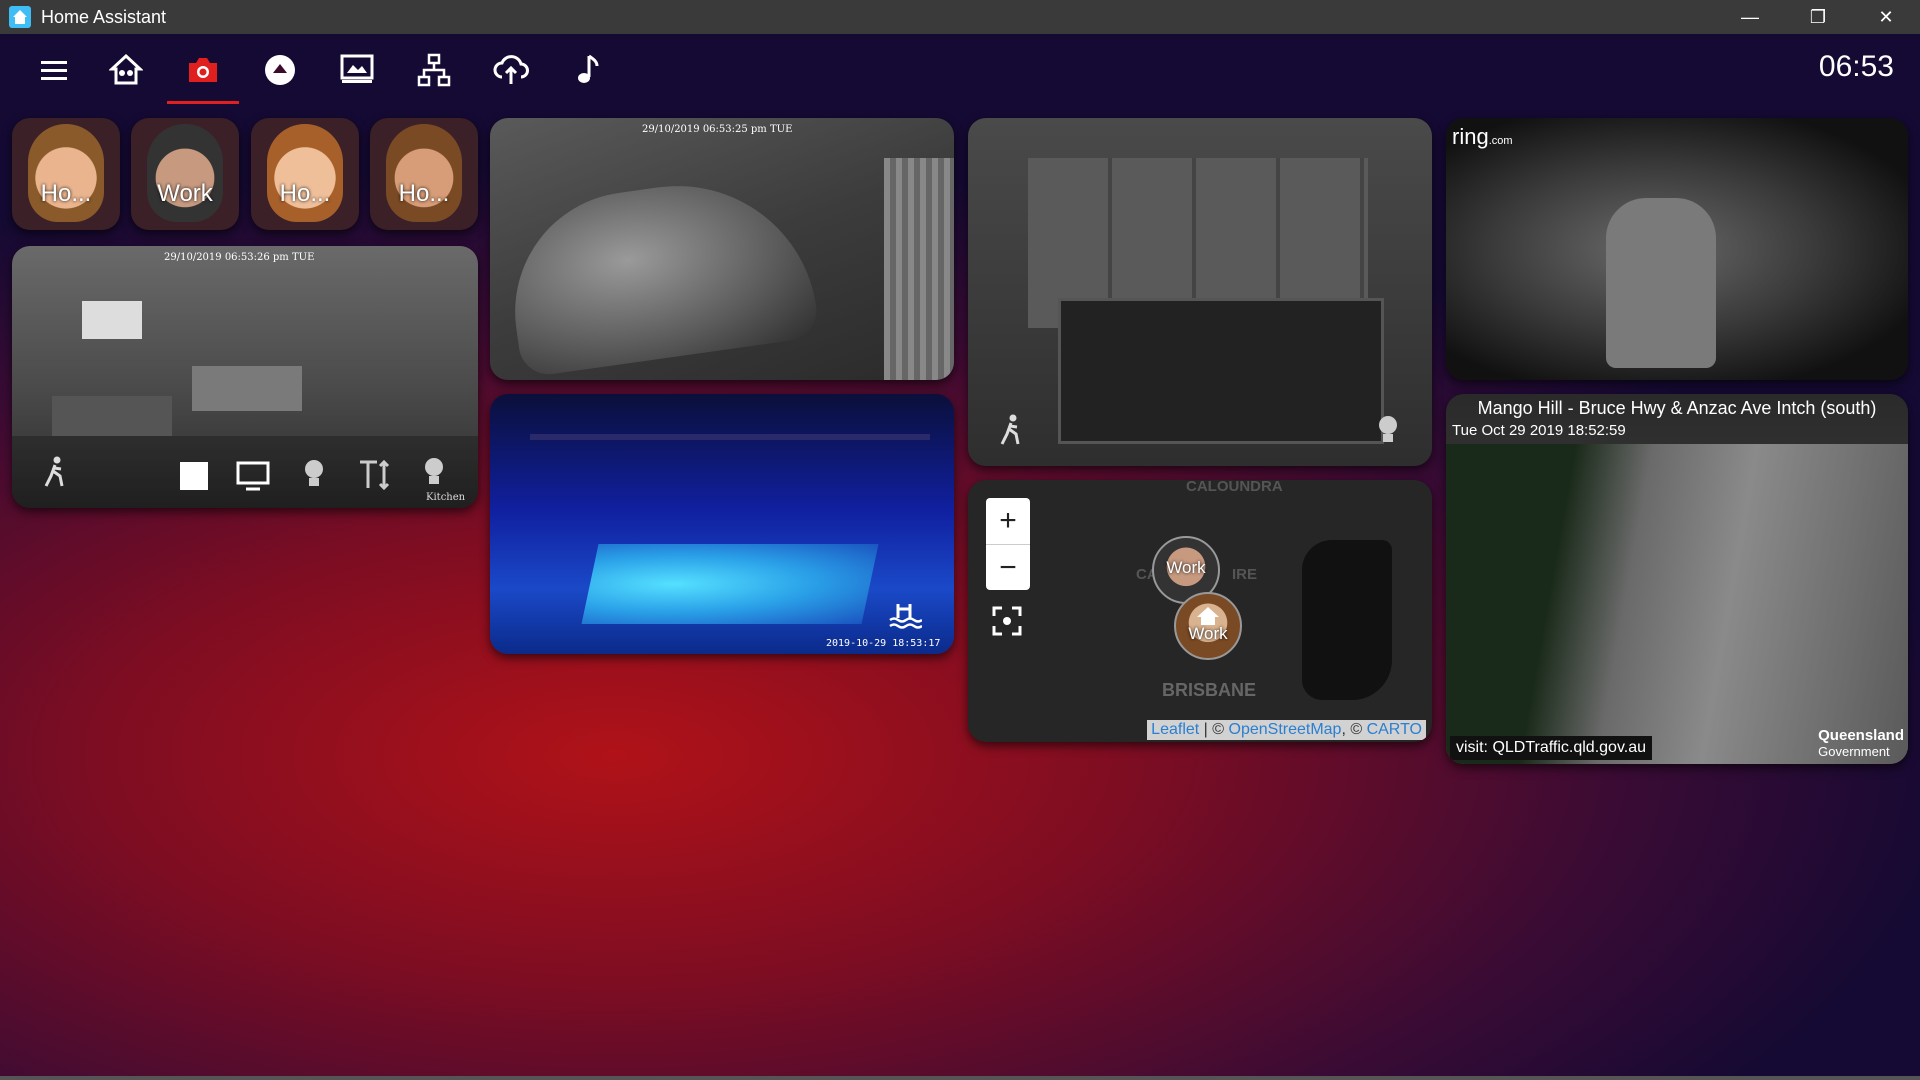 Image resolution: width=1920 pixels, height=1080 pixels. Describe the element at coordinates (374, 476) in the screenshot. I see `text-height-icon` at that location.